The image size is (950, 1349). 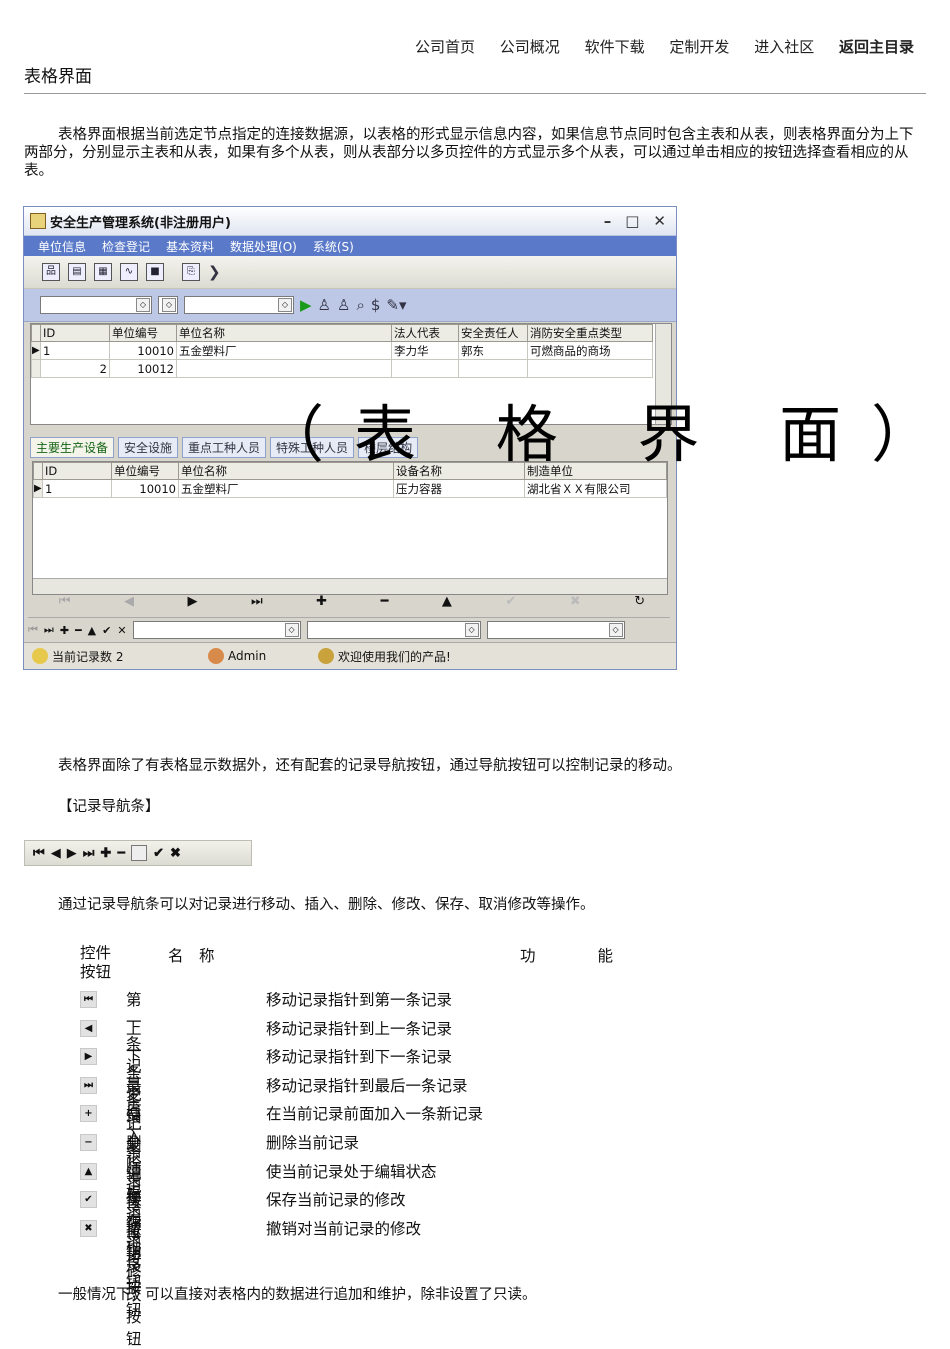 I want to click on grid-cell: 可燃商品的商场, so click(x=590, y=350).